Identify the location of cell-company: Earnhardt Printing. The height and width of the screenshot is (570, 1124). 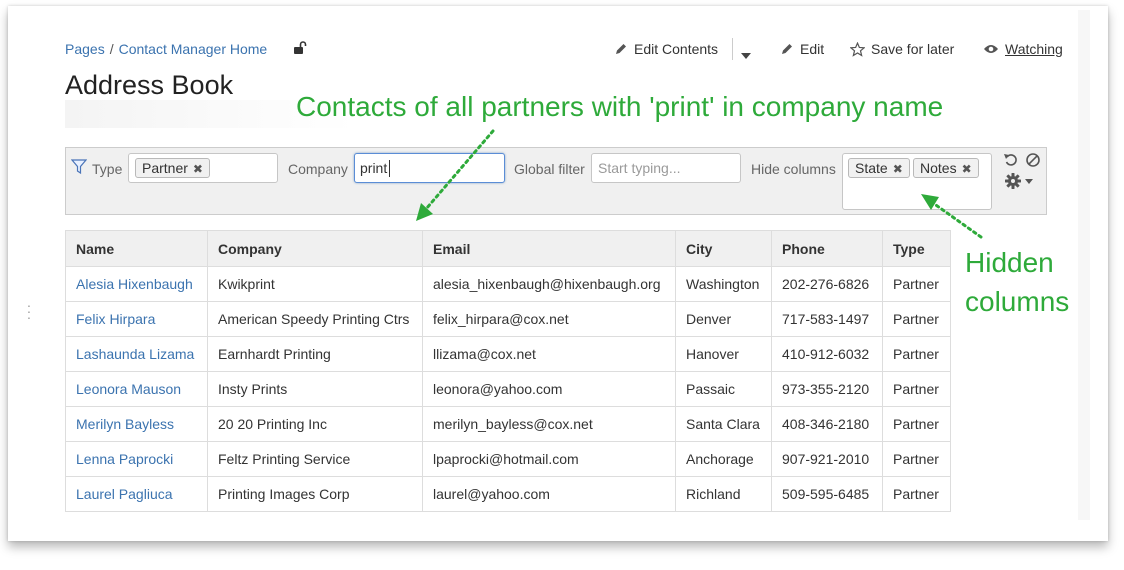
(315, 354).